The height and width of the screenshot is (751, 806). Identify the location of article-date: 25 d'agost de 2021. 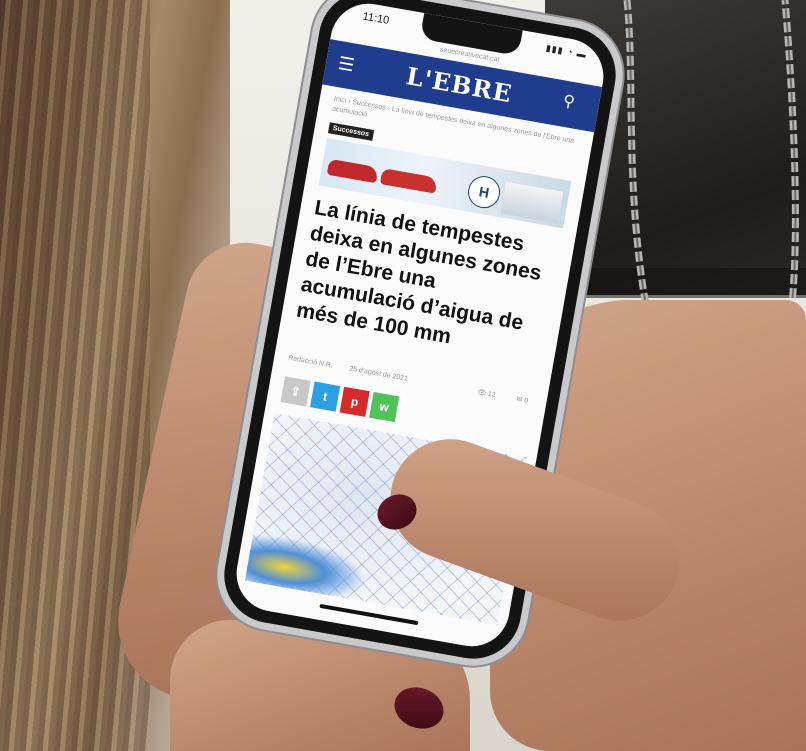
(378, 374).